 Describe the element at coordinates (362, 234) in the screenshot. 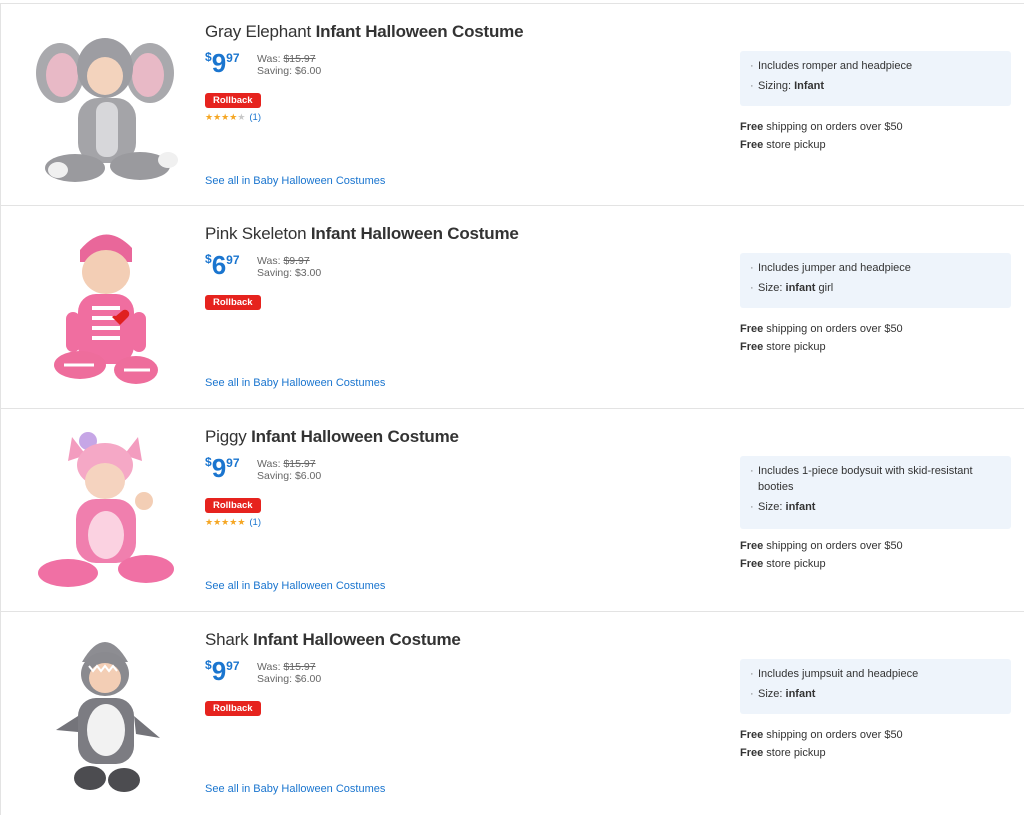

I see `product-title: Pink Skeleton Infant Halloween Costume` at that location.